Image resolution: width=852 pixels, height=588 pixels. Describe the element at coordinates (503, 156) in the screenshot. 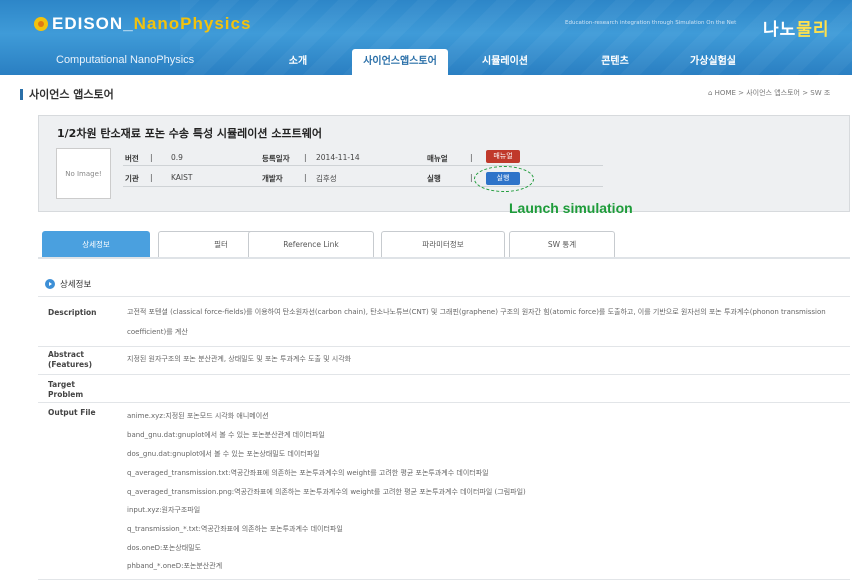

I see `manual-button: 매뉴얼` at that location.